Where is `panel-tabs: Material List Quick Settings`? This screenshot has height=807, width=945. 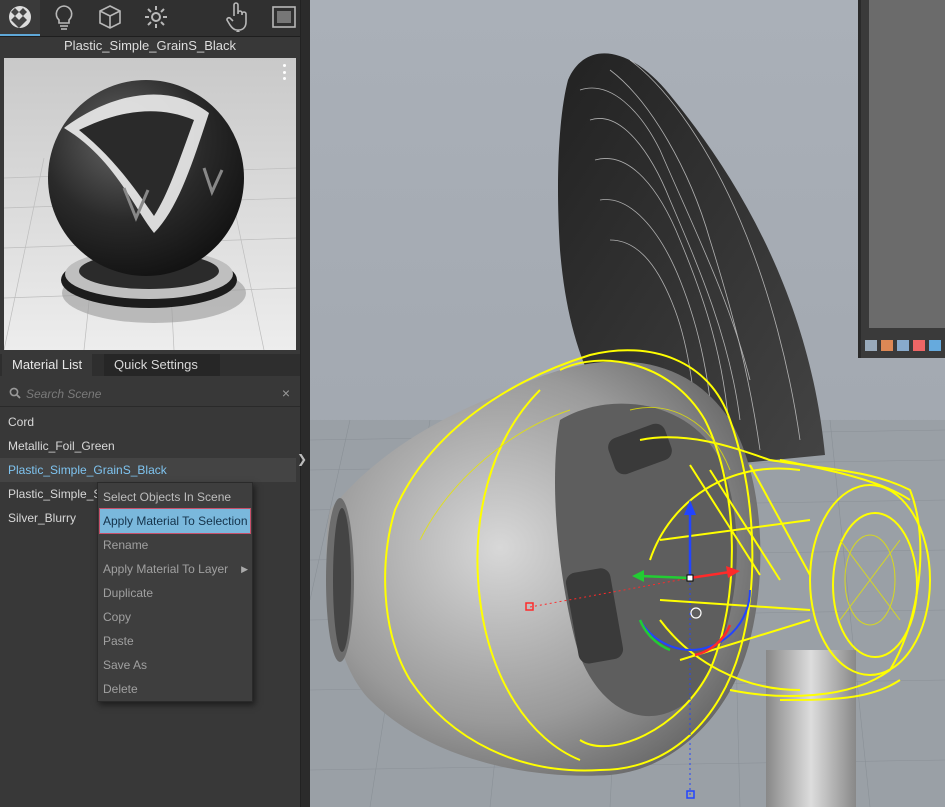
panel-tabs: Material List Quick Settings is located at coordinates (150, 365).